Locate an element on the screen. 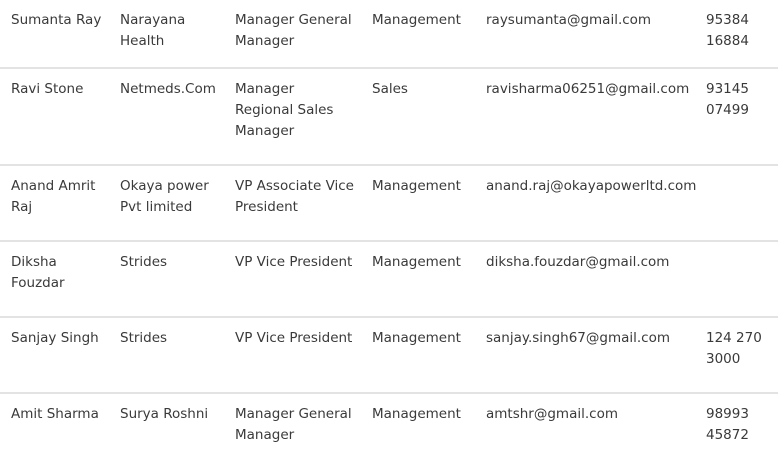  contact-phone: 98993 45872 is located at coordinates (727, 424).